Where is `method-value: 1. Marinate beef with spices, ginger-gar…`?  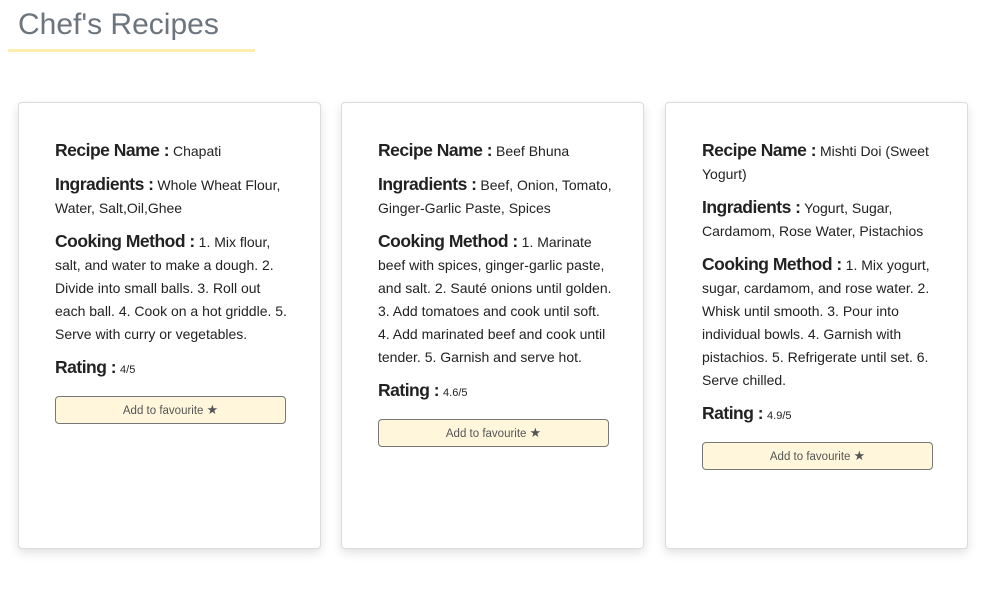 method-value: 1. Marinate beef with spices, ginger-gar… is located at coordinates (495, 299).